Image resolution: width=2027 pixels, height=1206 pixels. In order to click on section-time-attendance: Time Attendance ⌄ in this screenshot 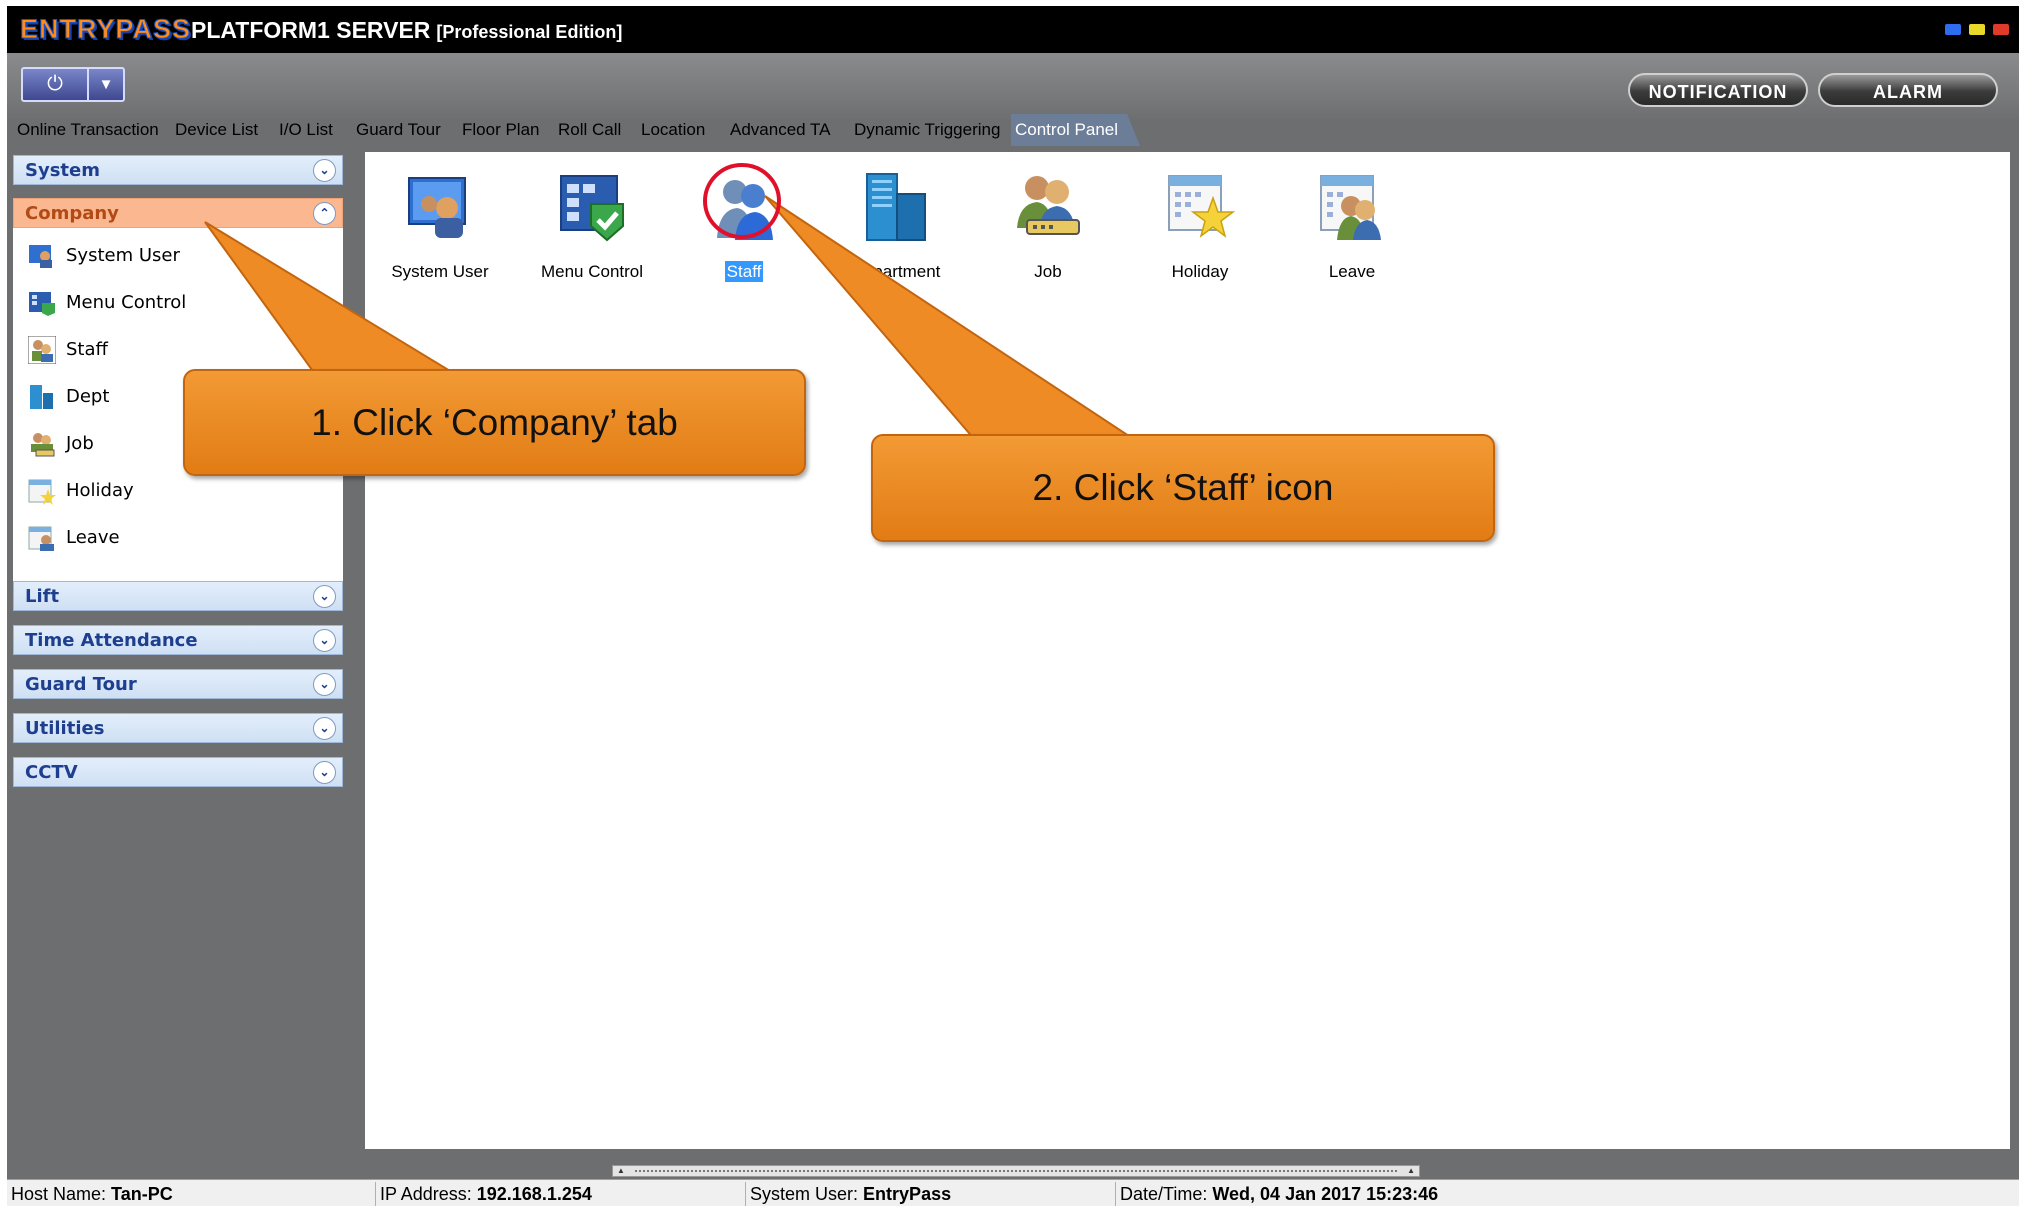, I will do `click(178, 640)`.